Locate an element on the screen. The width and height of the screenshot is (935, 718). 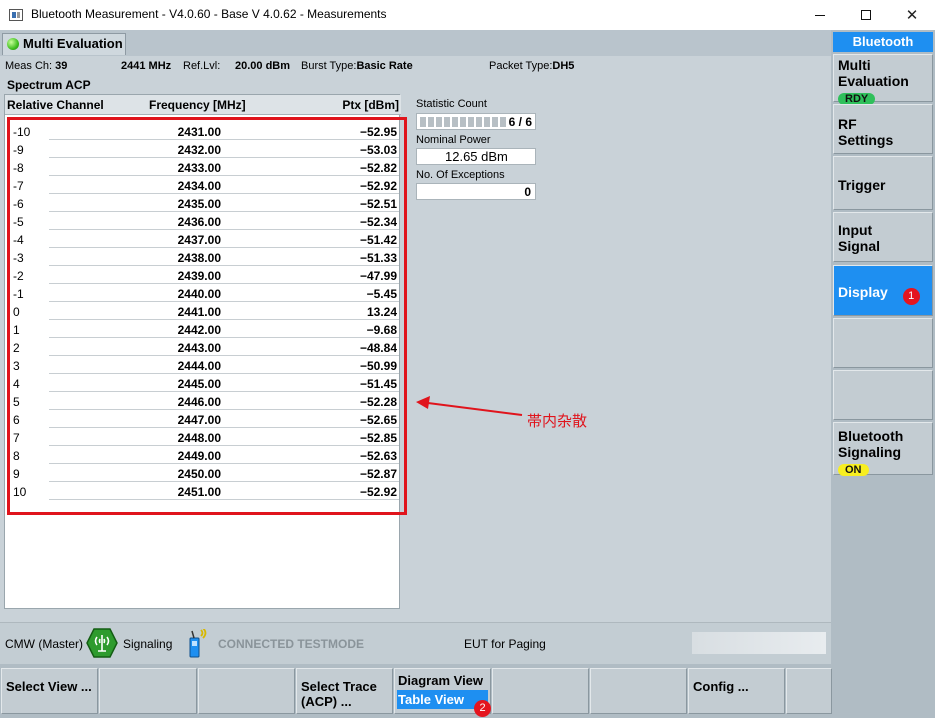
sidebar-item-input-signal: Input Signal is located at coordinates (883, 237).